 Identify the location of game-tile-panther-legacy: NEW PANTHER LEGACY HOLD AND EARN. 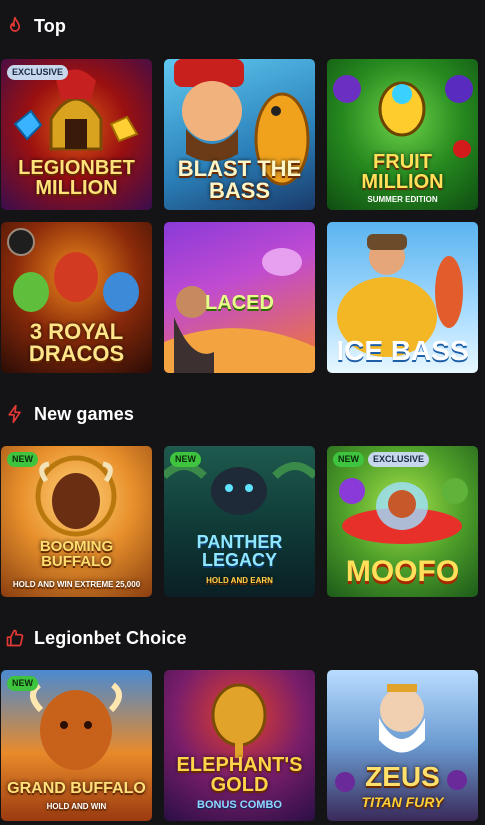
(239, 521).